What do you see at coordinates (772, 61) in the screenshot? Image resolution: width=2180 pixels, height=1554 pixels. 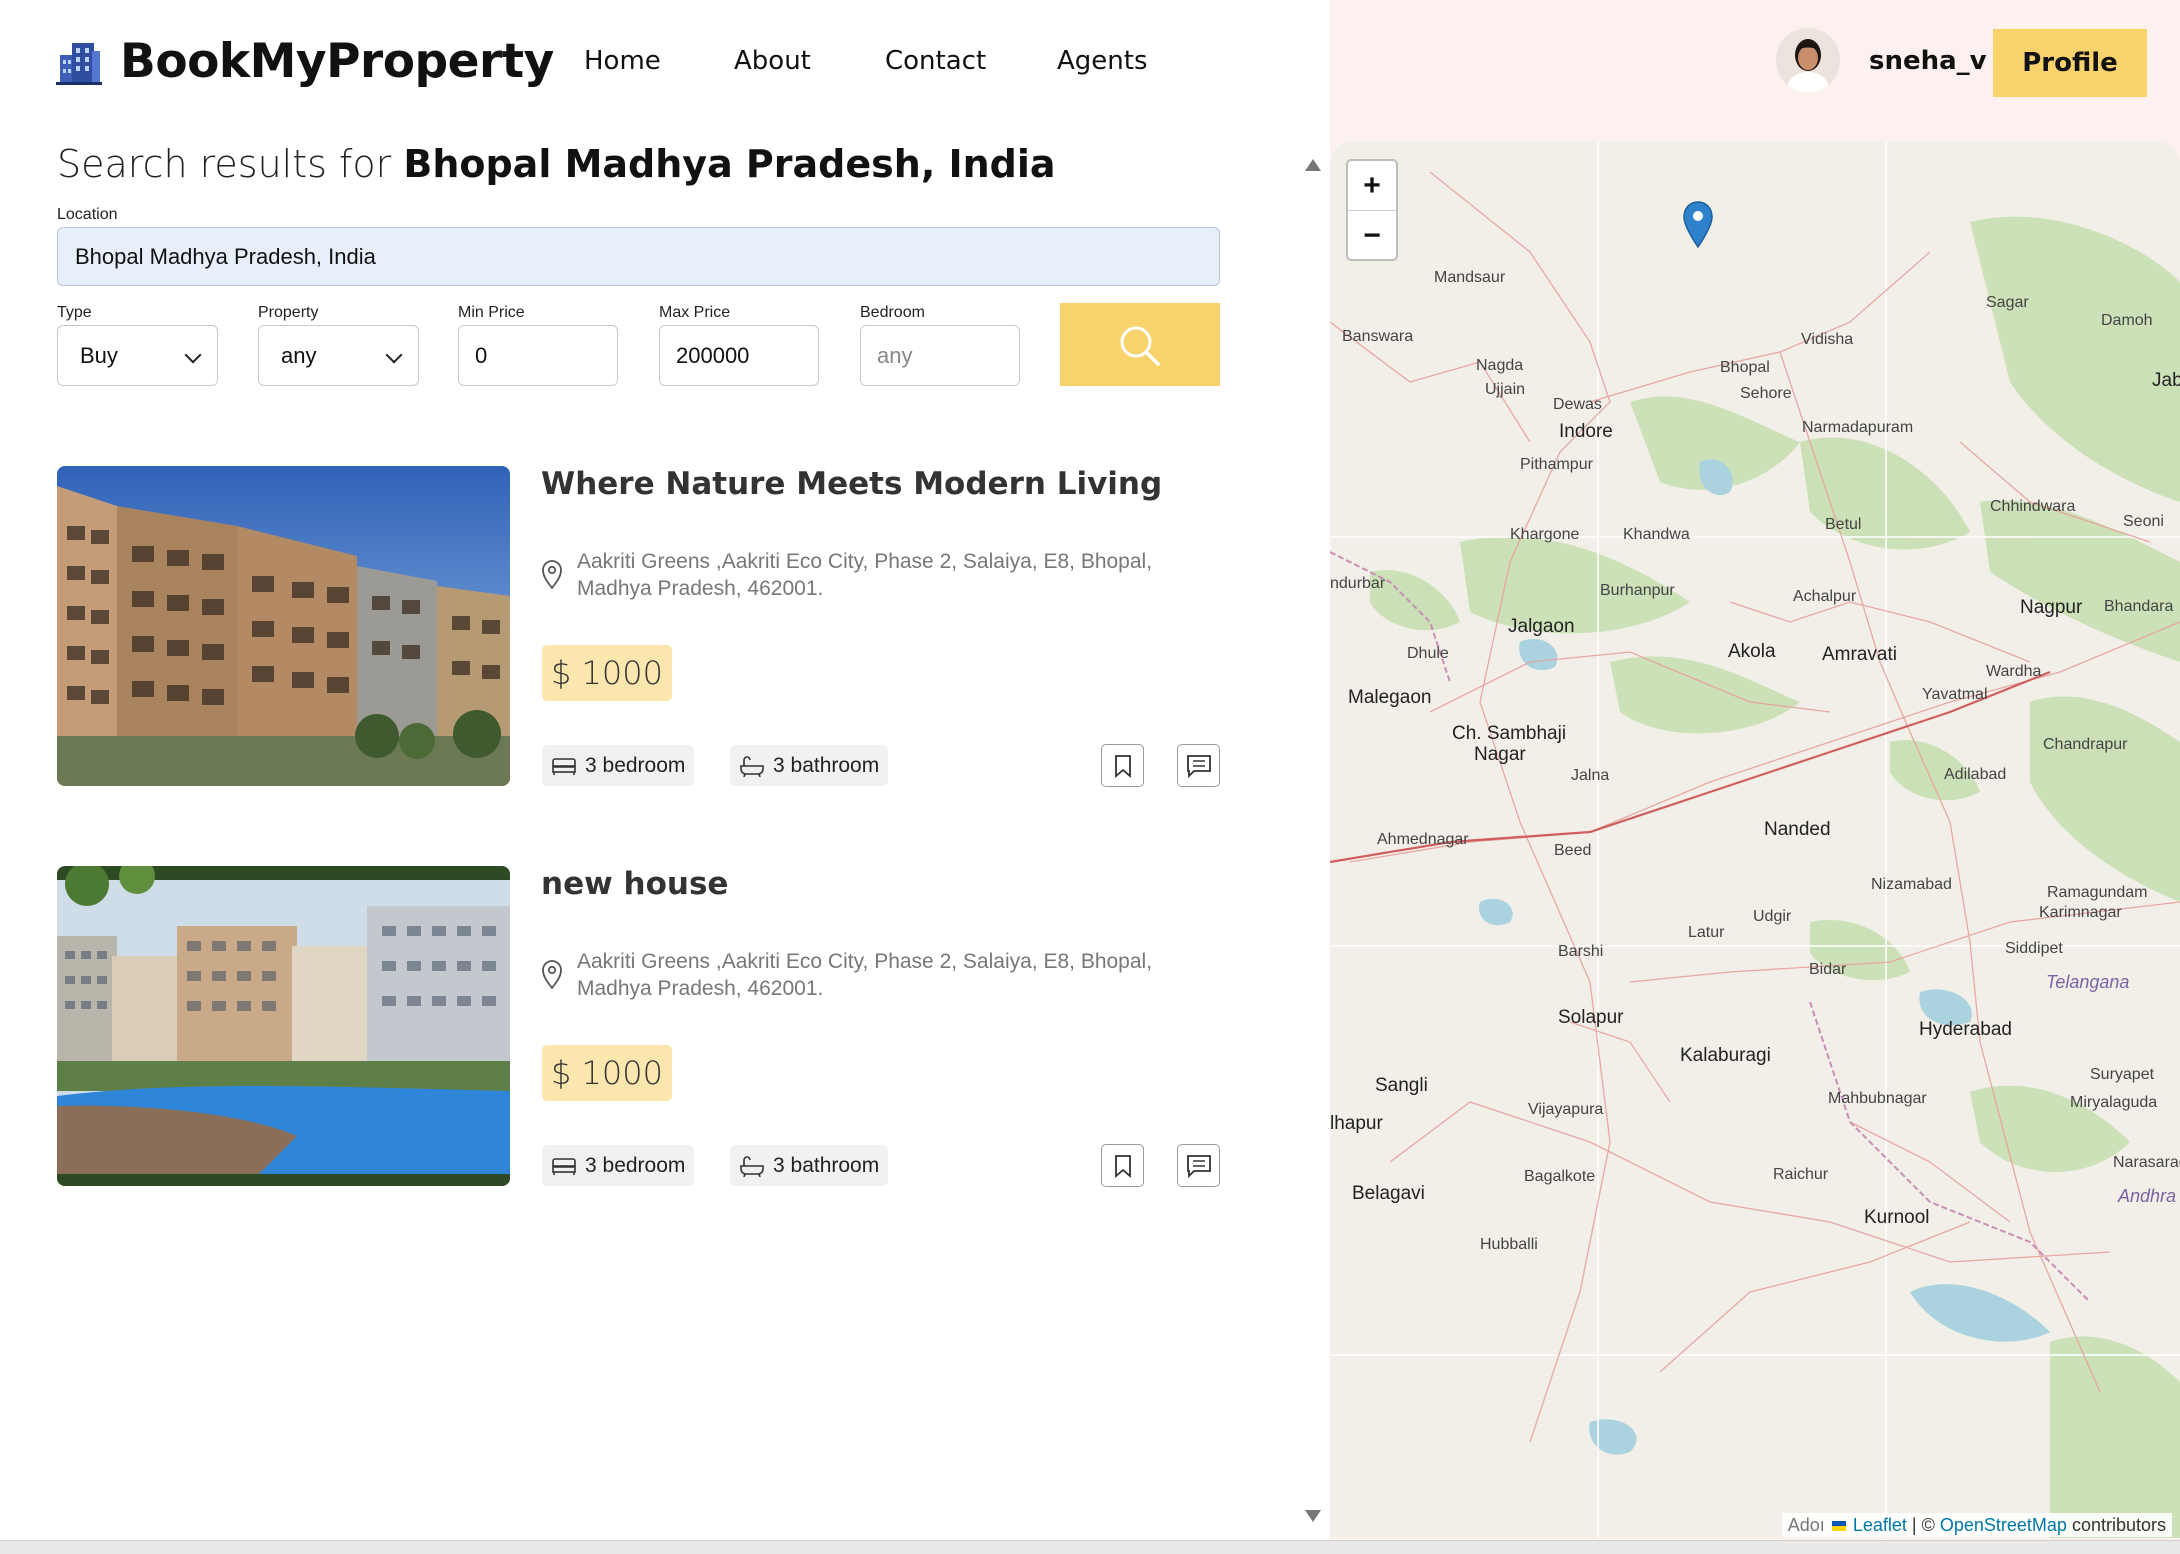 I see `nav-about: About` at bounding box center [772, 61].